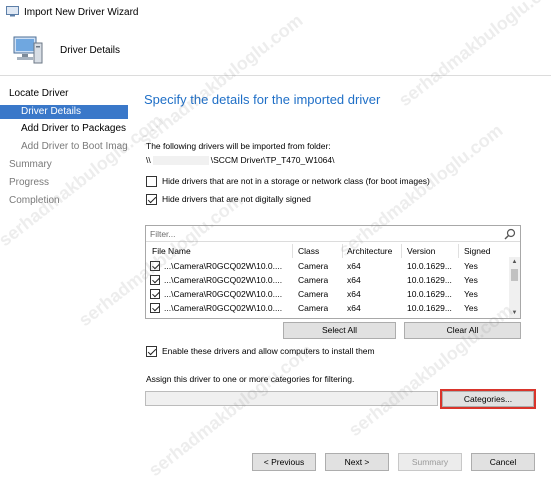 This screenshot has width=551, height=480. I want to click on wizard-app-icon, so click(12, 11).